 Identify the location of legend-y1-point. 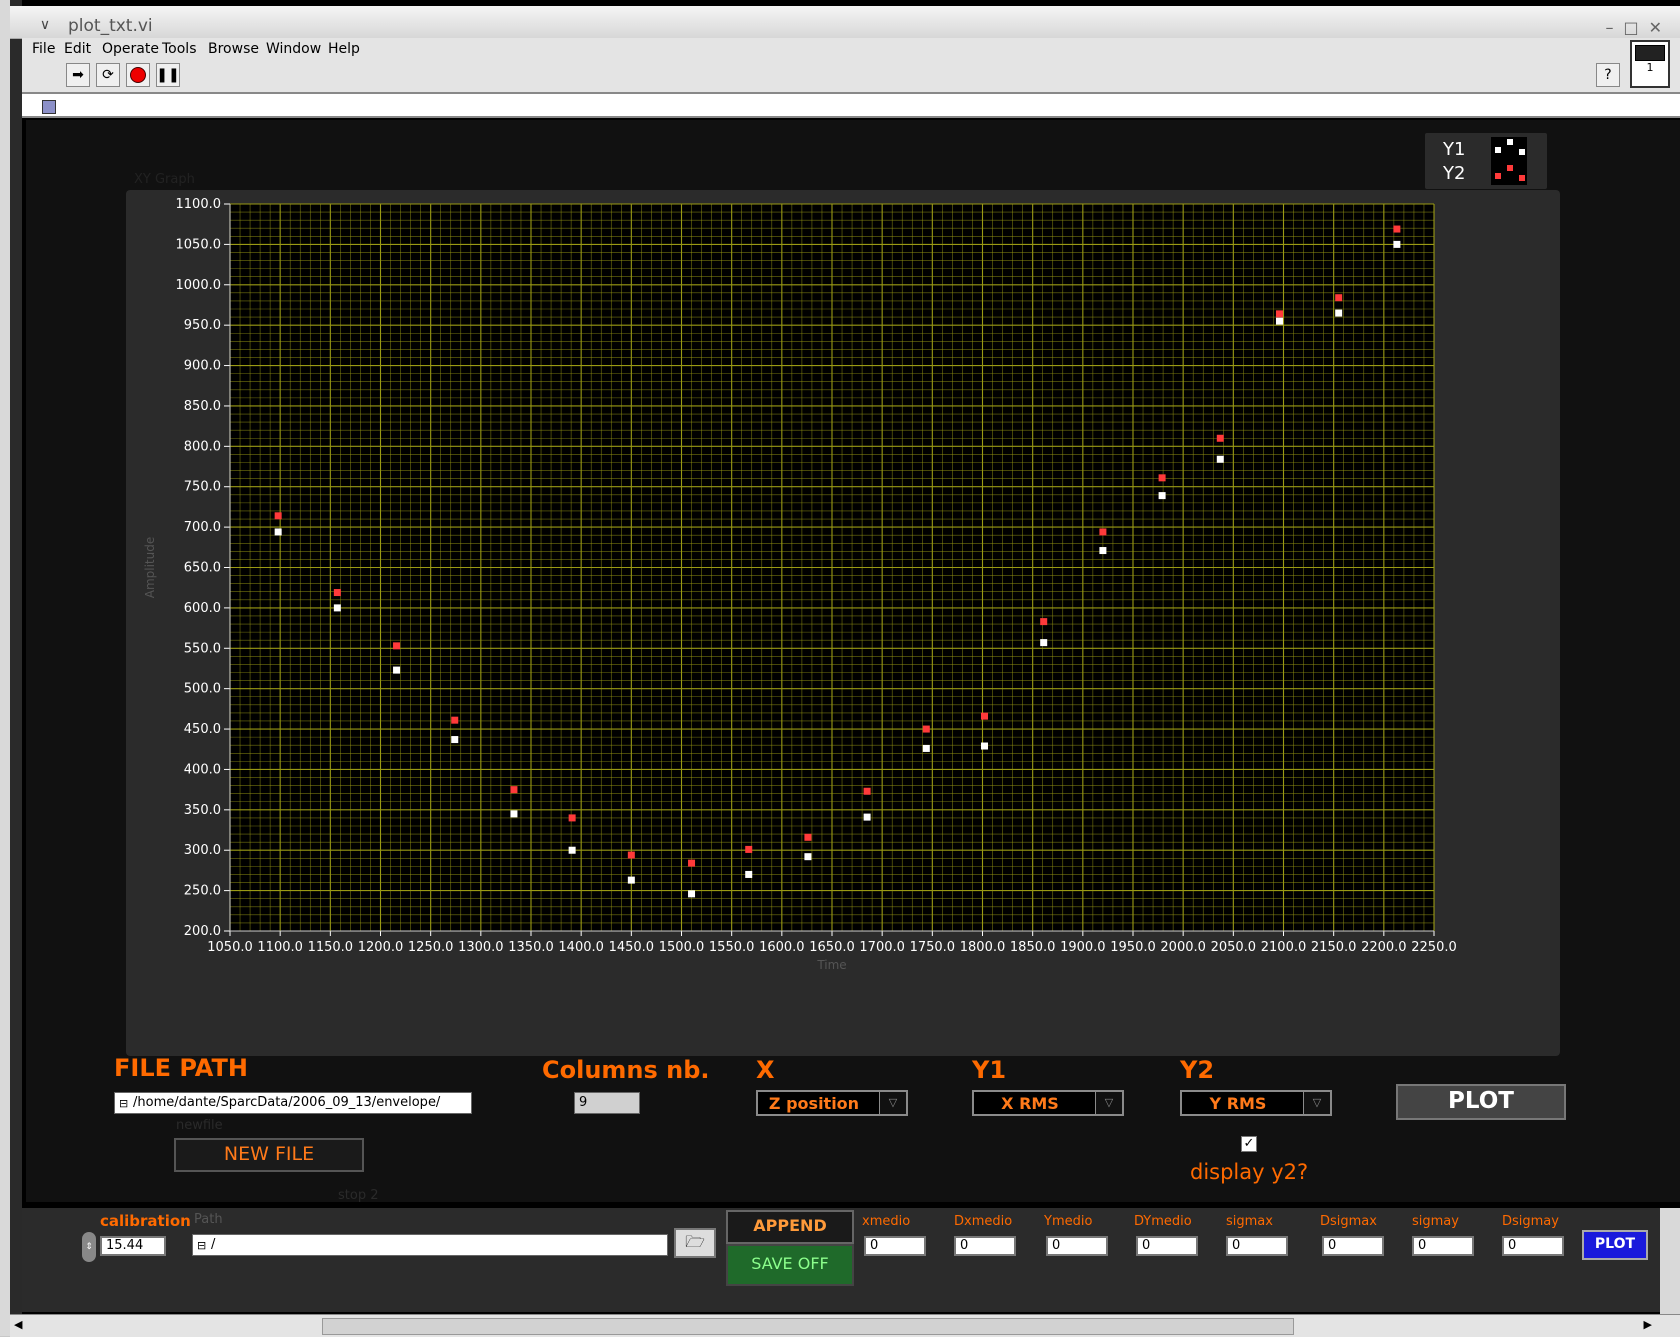
(1522, 152).